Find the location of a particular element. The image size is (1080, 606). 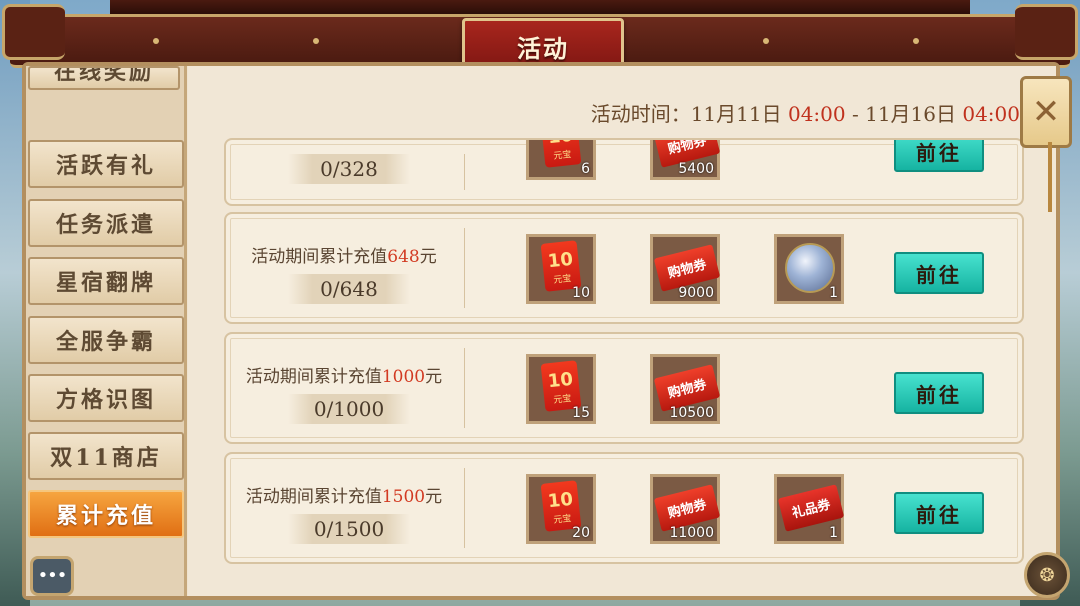

reward-count: 6 is located at coordinates (585, 169).